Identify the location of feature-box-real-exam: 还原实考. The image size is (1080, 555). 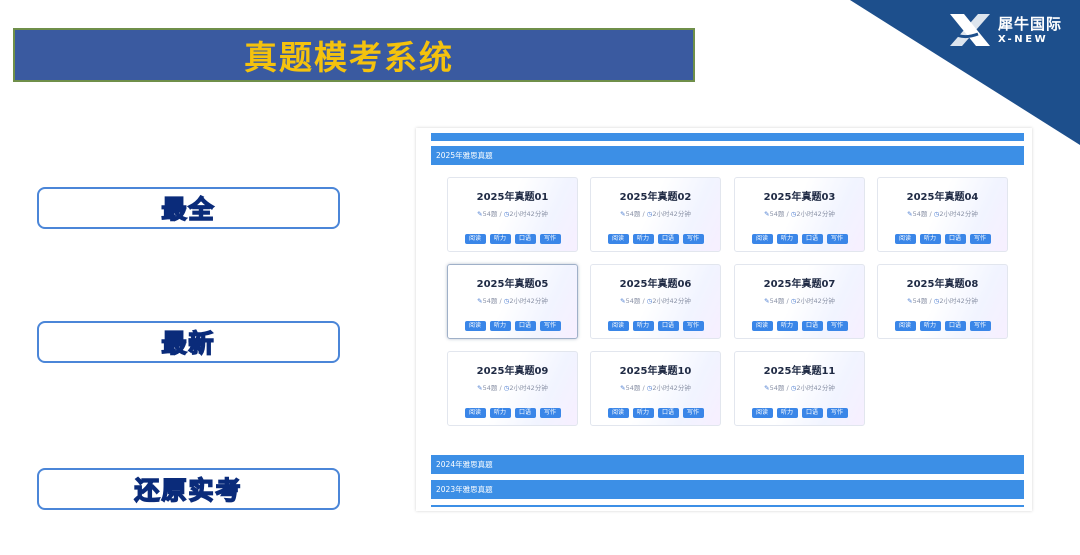
(188, 489).